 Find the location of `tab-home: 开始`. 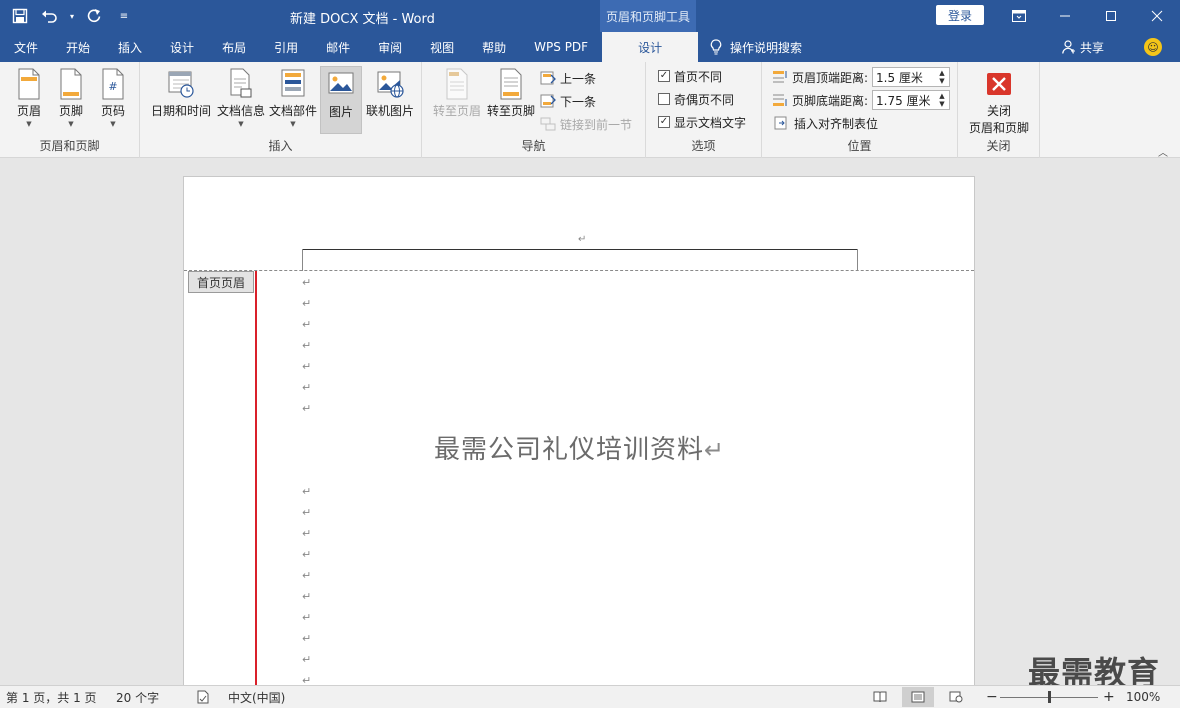

tab-home: 开始 is located at coordinates (78, 47).